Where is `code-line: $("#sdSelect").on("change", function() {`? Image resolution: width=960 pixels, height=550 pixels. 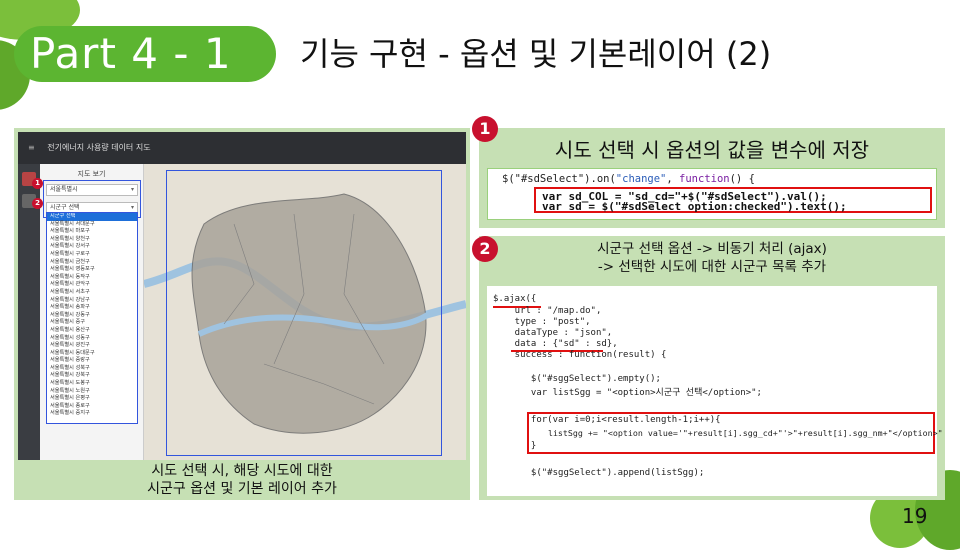
code-line: $("#sdSelect").on("change", function() { is located at coordinates (628, 179).